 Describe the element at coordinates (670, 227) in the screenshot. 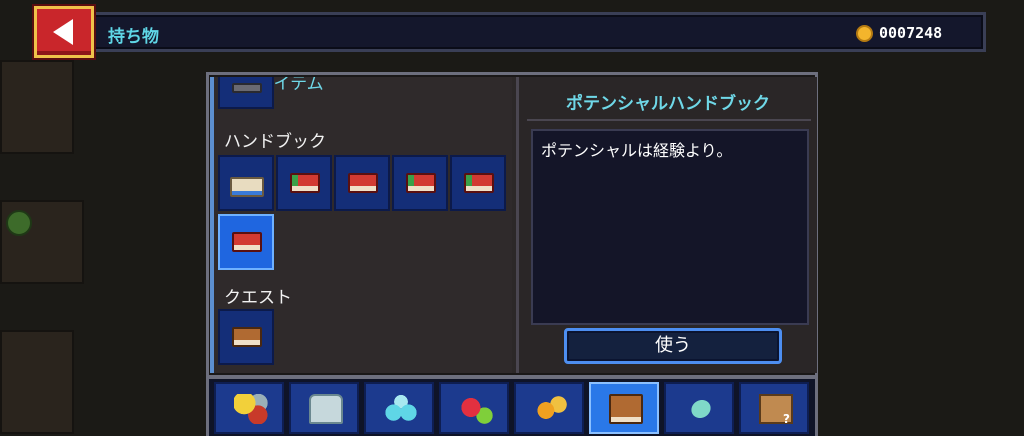

I see `item-description-box: ポテンシャルは経験より。` at that location.